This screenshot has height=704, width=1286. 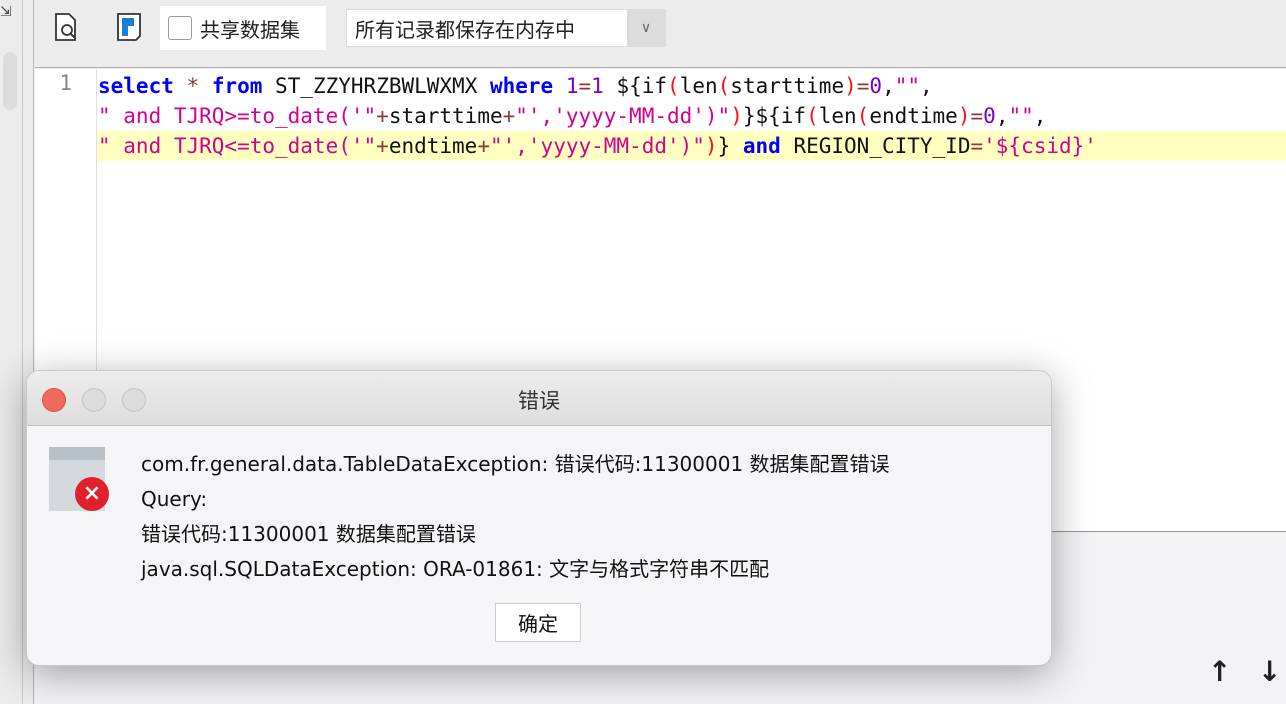 What do you see at coordinates (79, 479) in the screenshot?
I see `error-icon: ×` at bounding box center [79, 479].